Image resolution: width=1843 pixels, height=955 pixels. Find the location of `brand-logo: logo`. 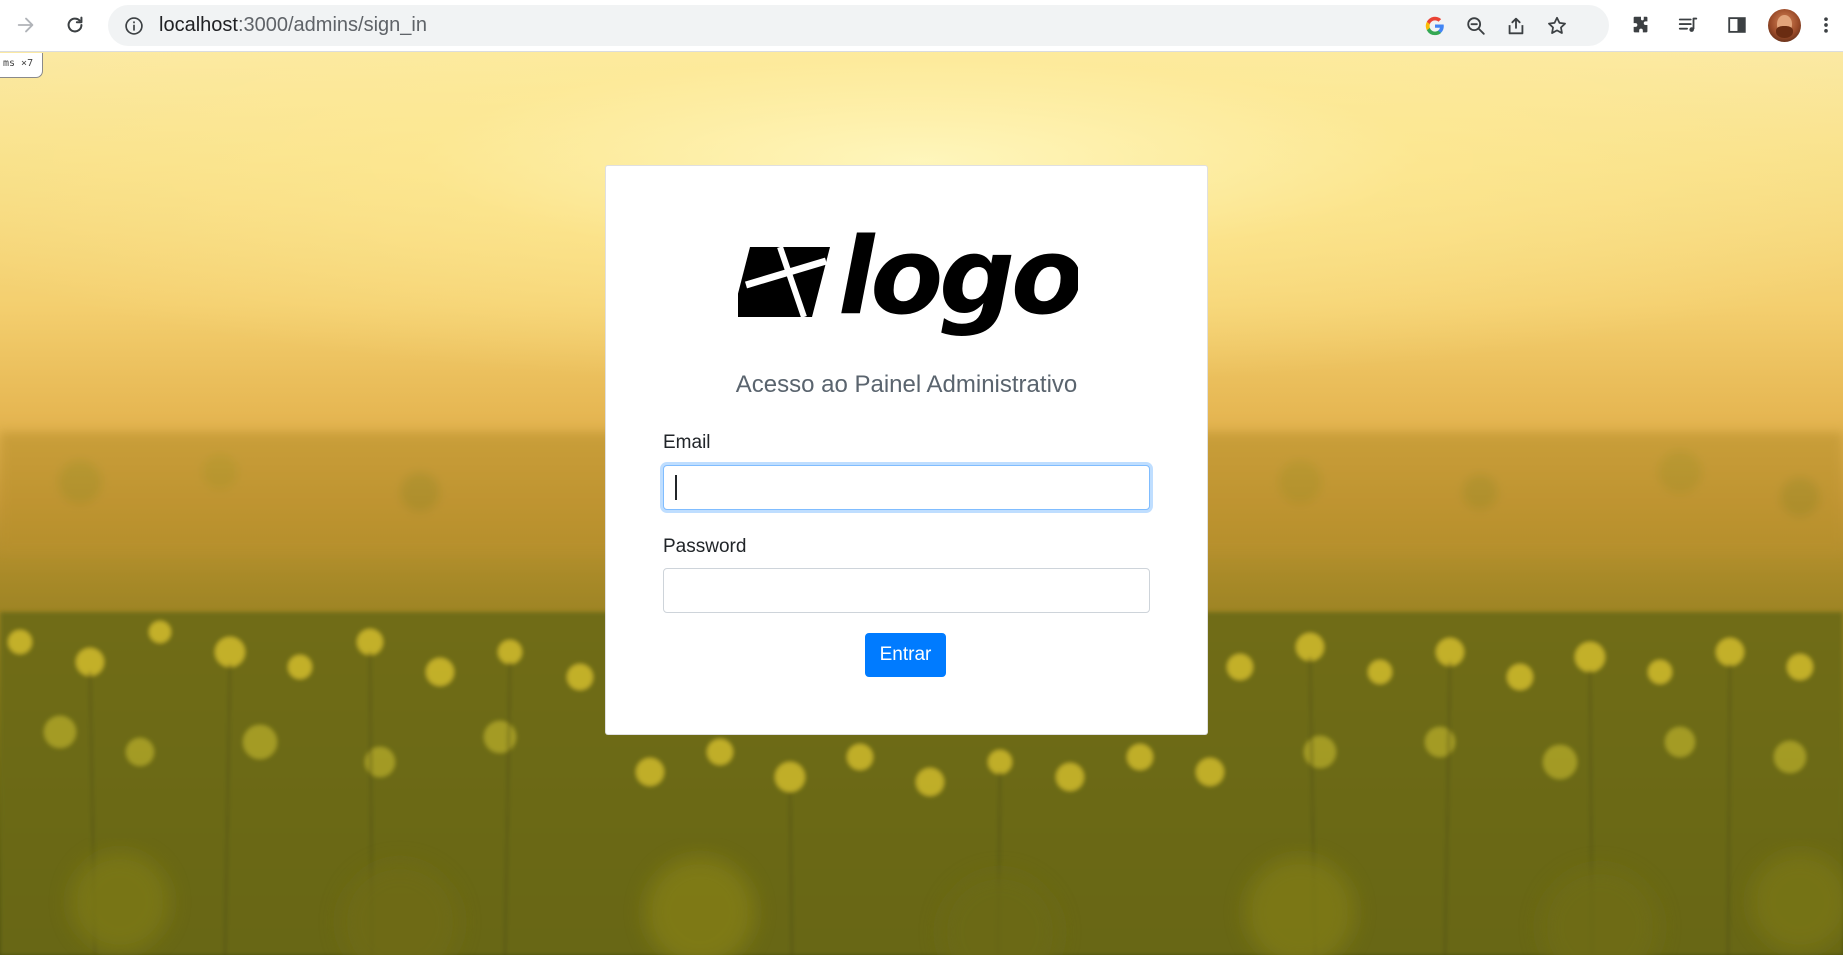

brand-logo: logo is located at coordinates (908, 279).